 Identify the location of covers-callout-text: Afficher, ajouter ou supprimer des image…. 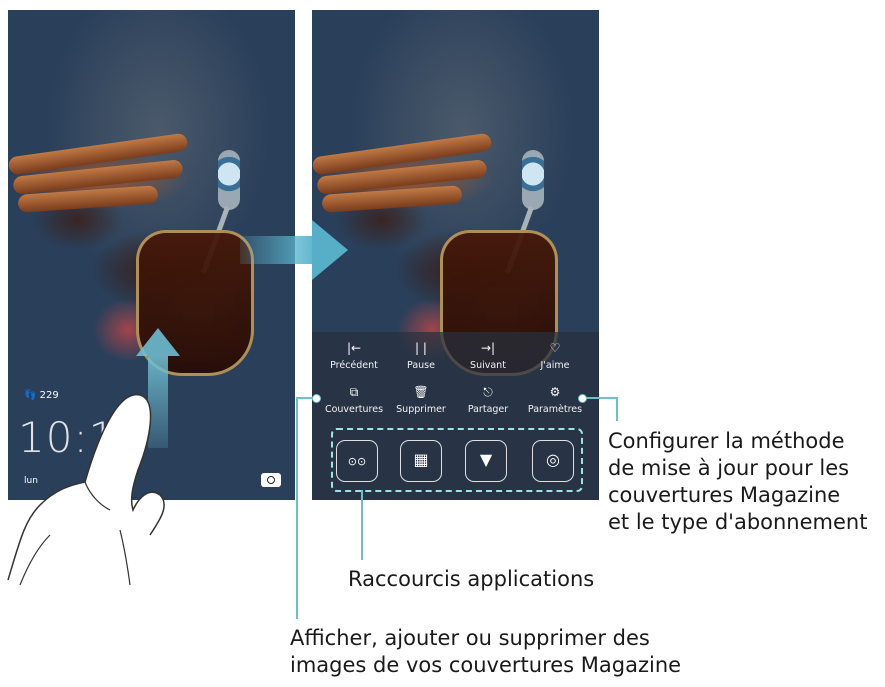
(486, 651).